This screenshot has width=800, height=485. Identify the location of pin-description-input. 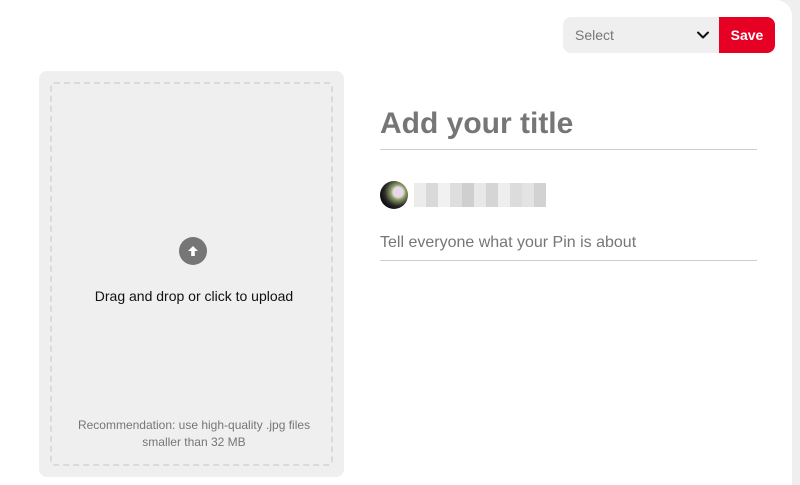
(568, 246).